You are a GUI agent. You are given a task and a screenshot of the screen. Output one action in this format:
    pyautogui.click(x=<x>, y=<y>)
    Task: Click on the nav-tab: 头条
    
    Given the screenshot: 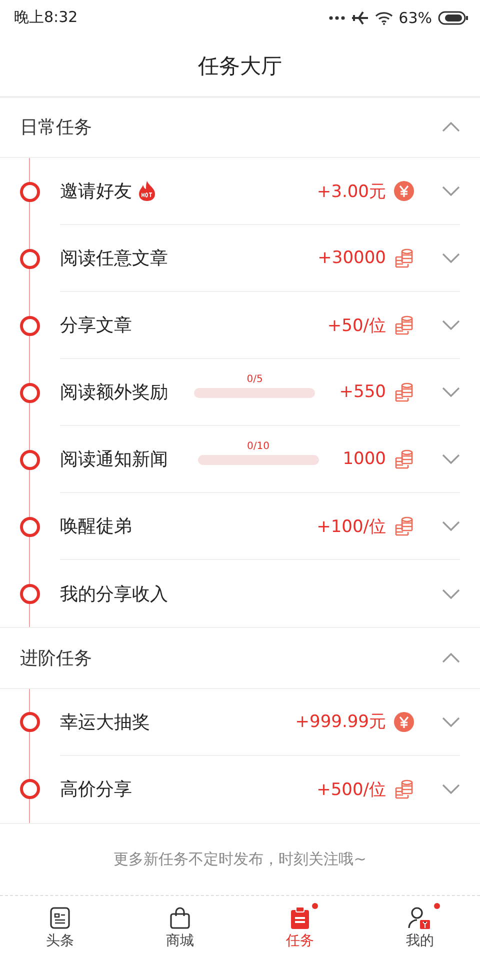 What is the action you would take?
    pyautogui.click(x=60, y=928)
    